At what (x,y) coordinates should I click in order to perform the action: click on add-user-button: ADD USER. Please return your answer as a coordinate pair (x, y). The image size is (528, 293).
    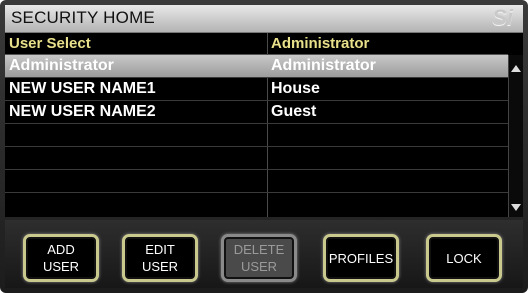
    Looking at the image, I should click on (61, 258).